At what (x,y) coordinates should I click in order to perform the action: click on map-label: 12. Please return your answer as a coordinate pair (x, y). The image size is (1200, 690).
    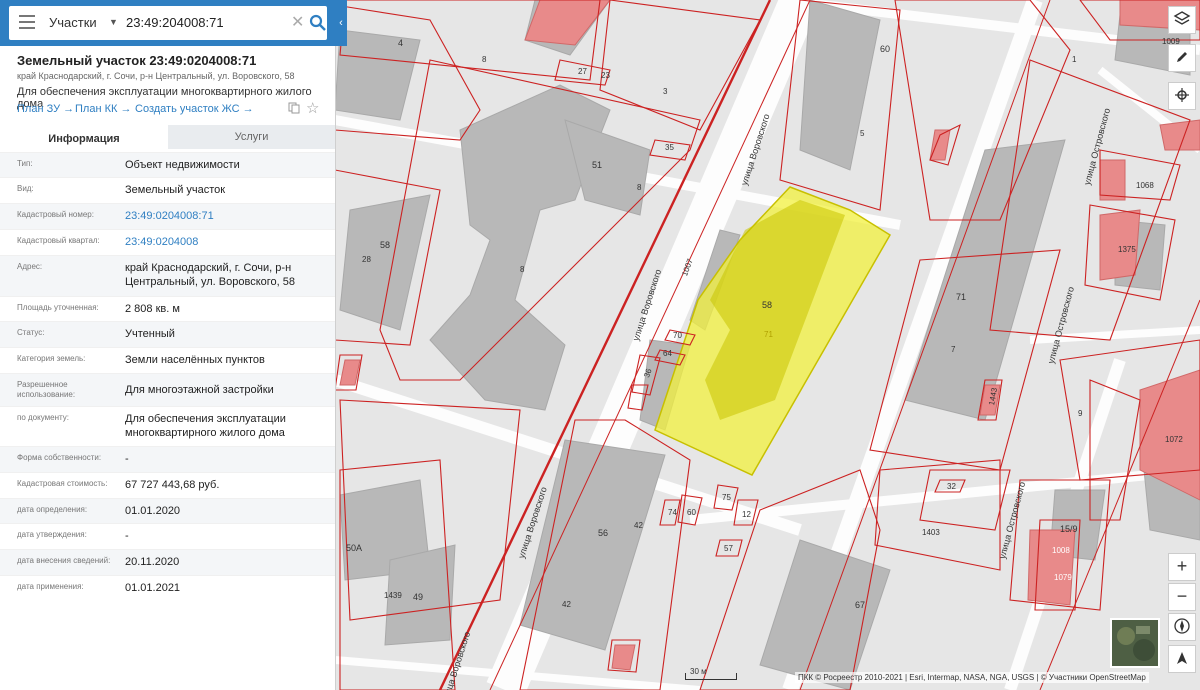
    Looking at the image, I should click on (746, 514).